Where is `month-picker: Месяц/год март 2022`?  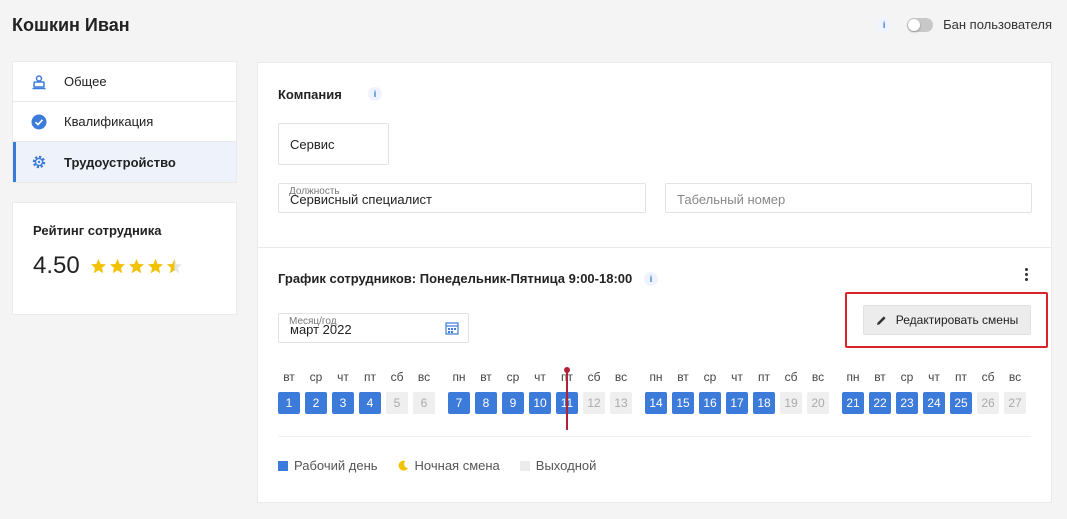
month-picker: Месяц/год март 2022 is located at coordinates (373, 328).